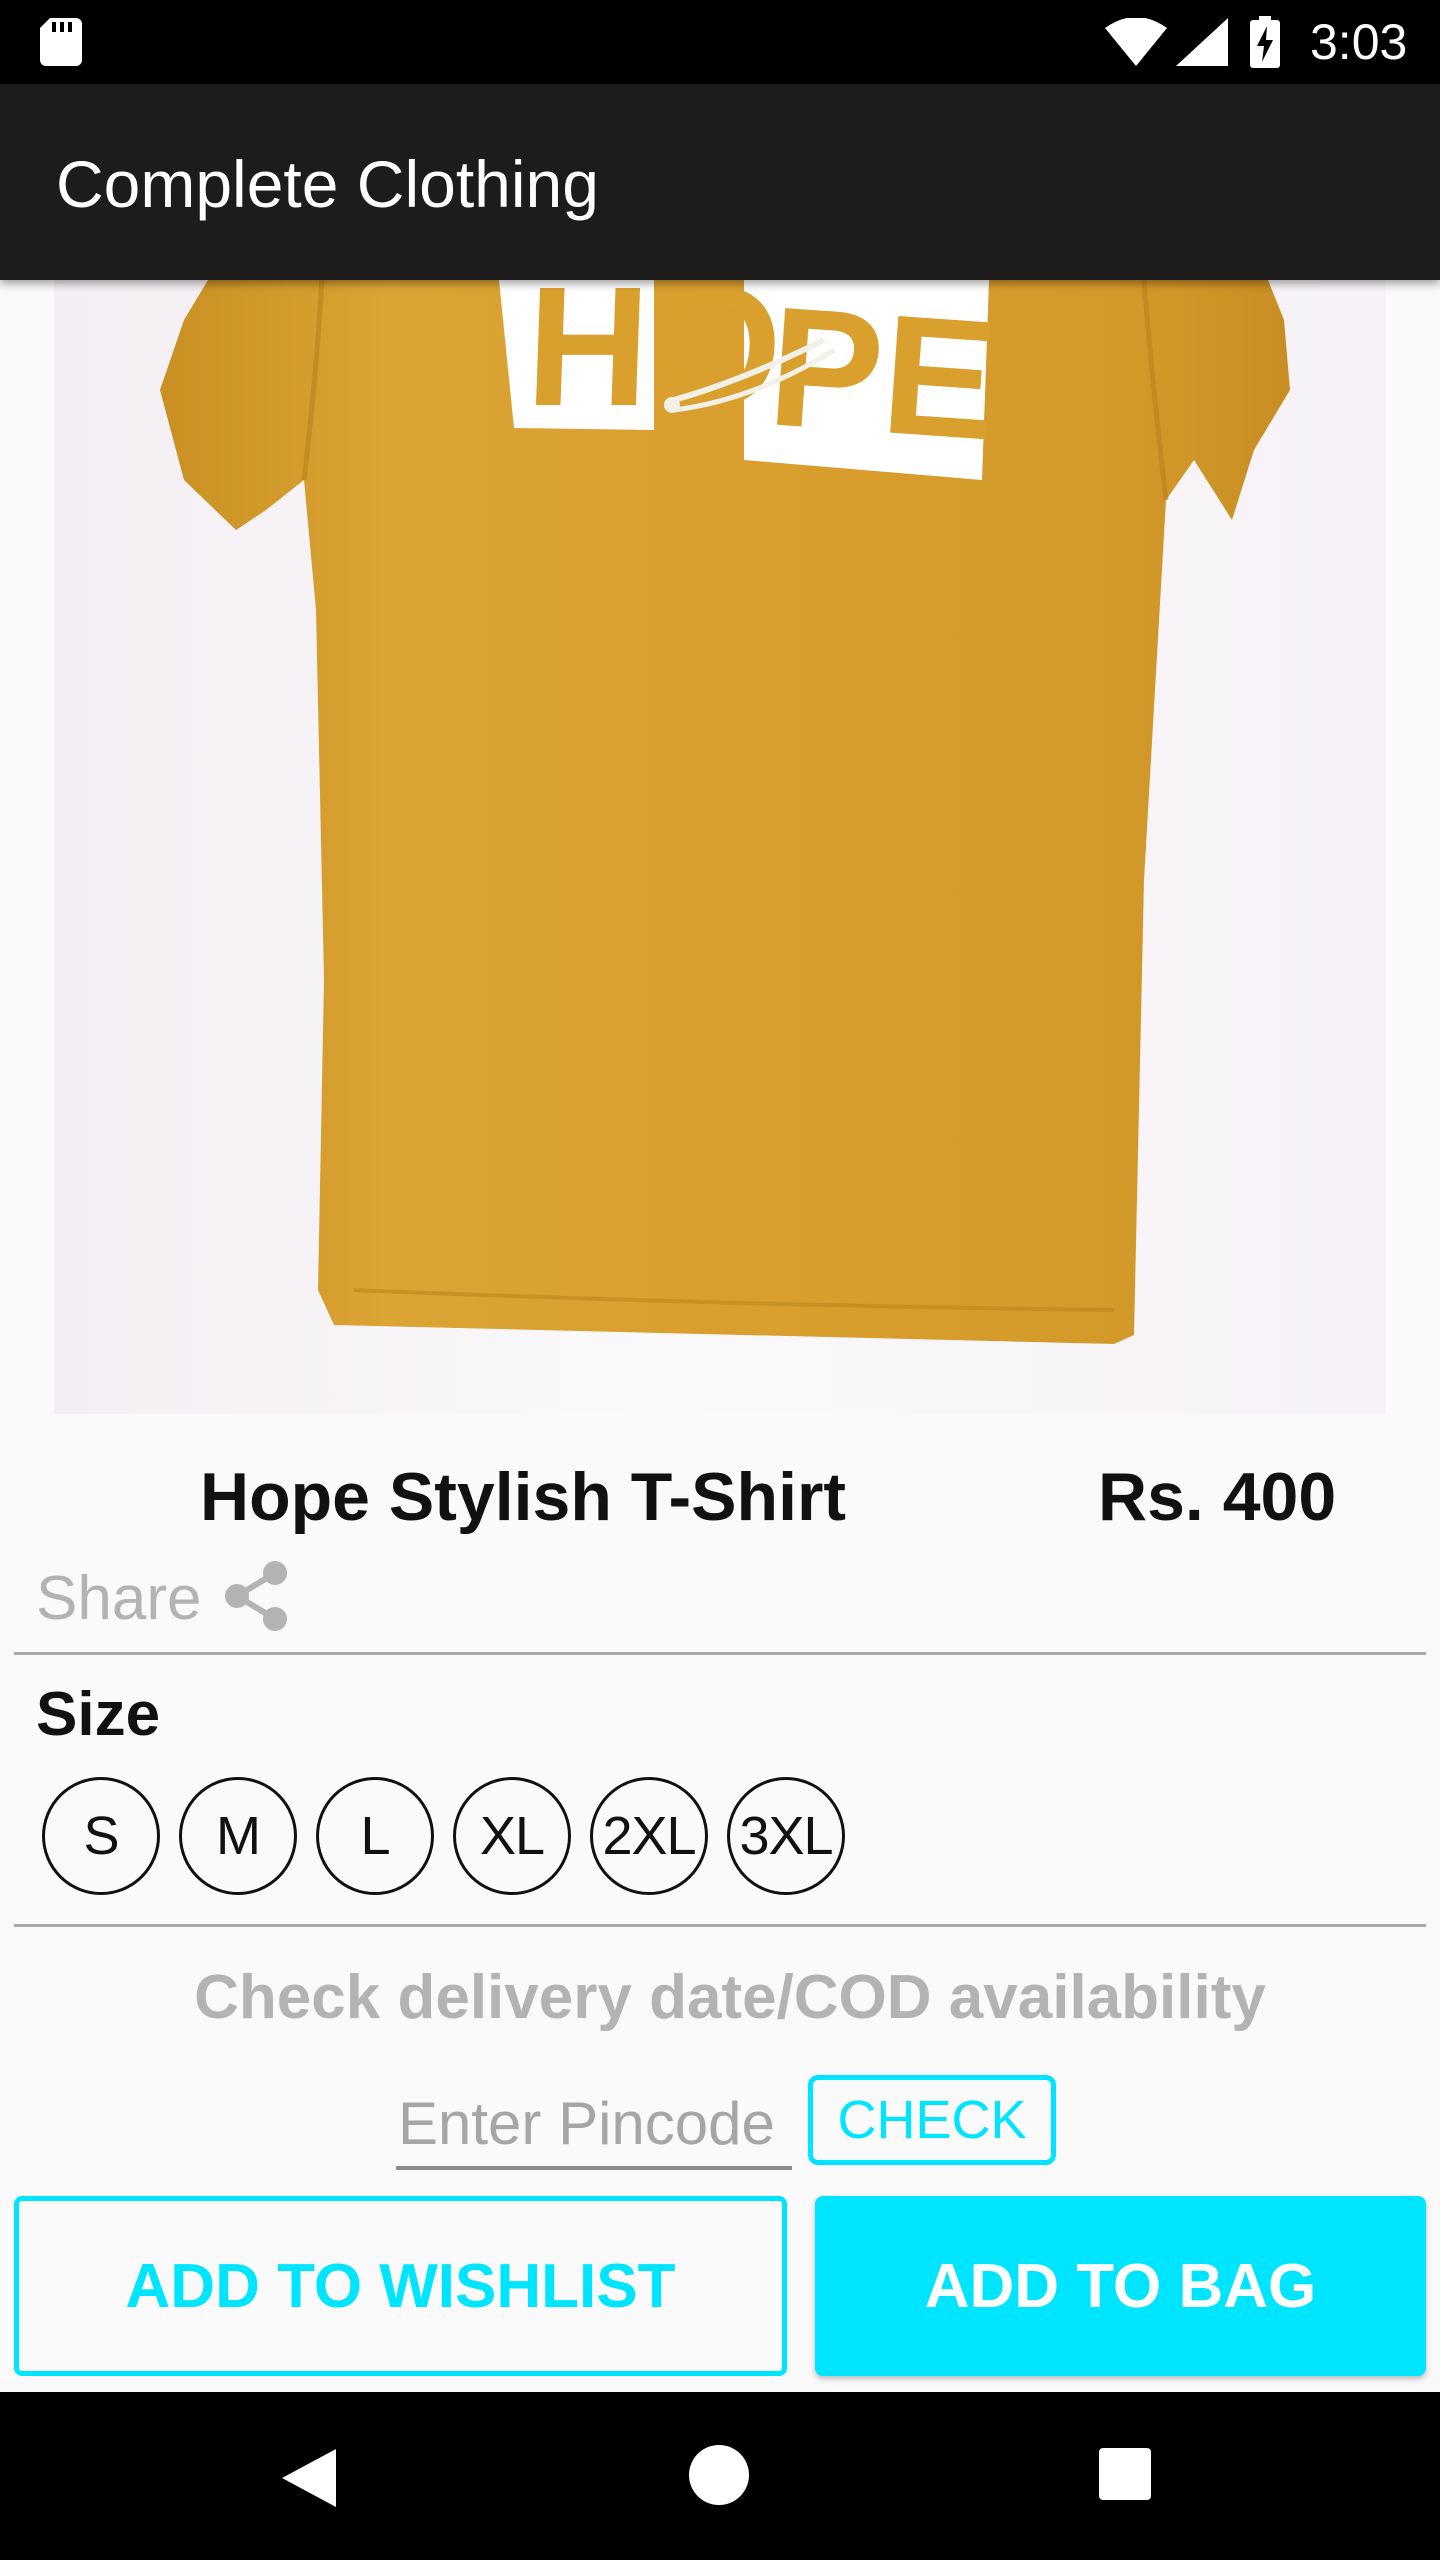  What do you see at coordinates (1217, 1497) in the screenshot?
I see `product-price: Rs. 400` at bounding box center [1217, 1497].